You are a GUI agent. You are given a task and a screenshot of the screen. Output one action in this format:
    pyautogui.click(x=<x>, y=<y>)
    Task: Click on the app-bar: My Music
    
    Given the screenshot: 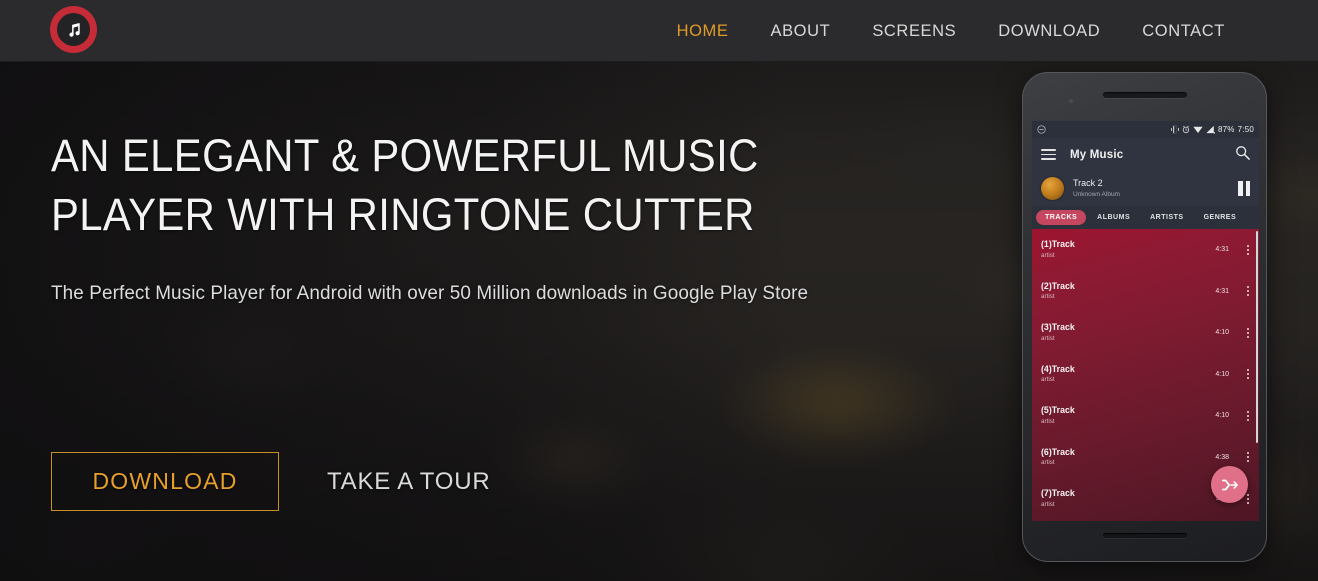 What is the action you would take?
    pyautogui.click(x=1145, y=154)
    